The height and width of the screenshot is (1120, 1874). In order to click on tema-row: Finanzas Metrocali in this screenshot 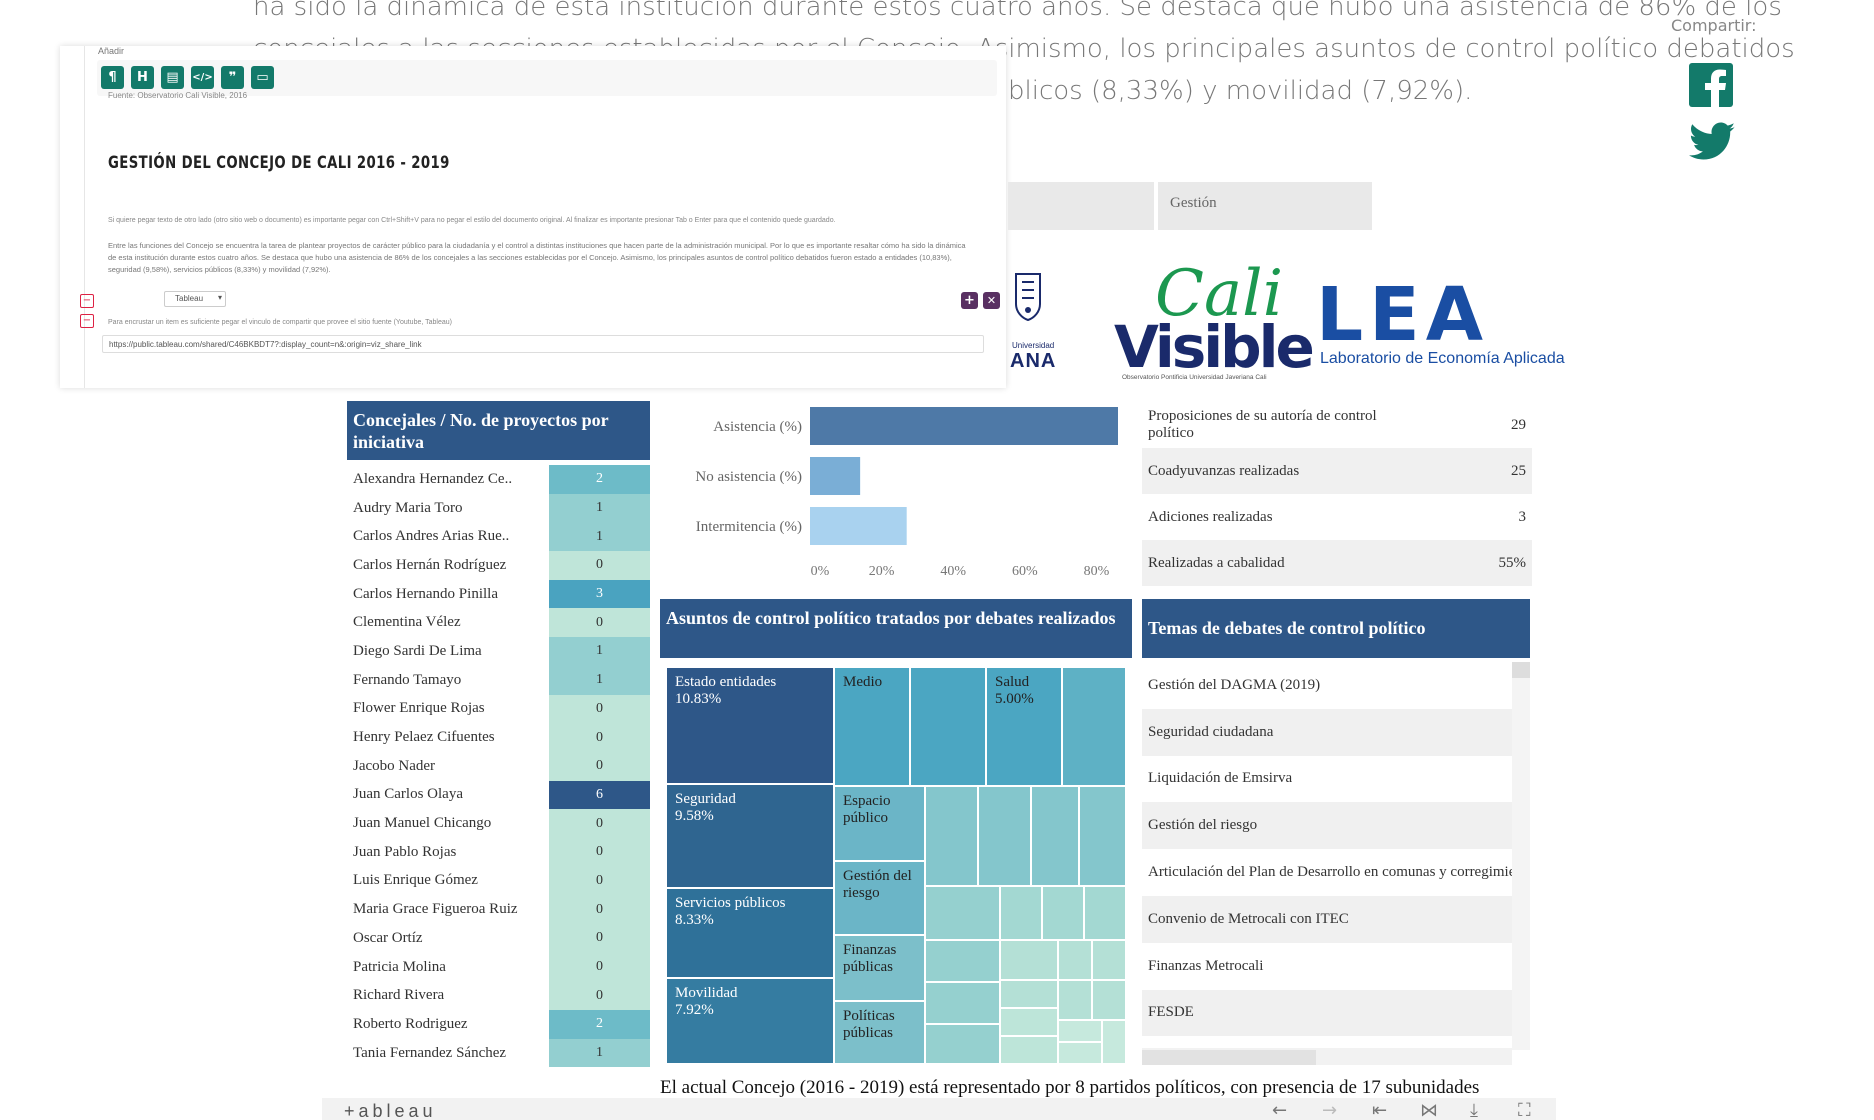, I will do `click(1327, 966)`.